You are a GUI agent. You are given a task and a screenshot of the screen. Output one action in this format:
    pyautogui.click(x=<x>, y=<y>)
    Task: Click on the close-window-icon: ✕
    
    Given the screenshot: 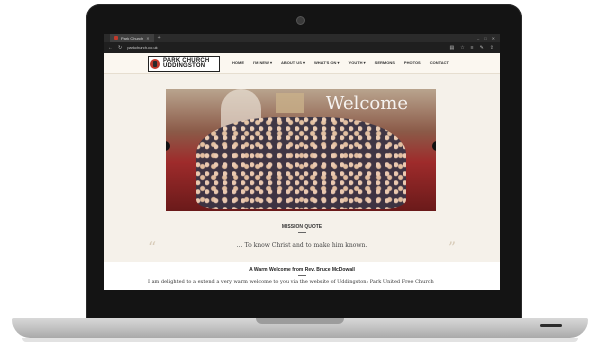 What is the action you would take?
    pyautogui.click(x=493, y=38)
    